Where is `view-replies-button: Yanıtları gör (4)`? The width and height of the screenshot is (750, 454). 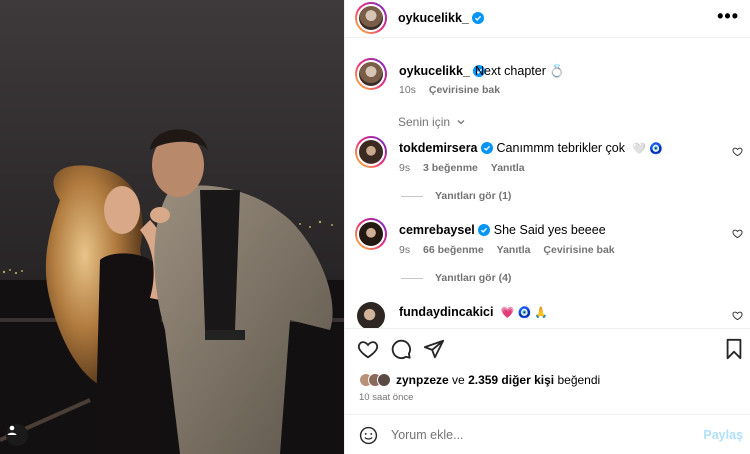 view-replies-button: Yanıtları gör (4) is located at coordinates (456, 278).